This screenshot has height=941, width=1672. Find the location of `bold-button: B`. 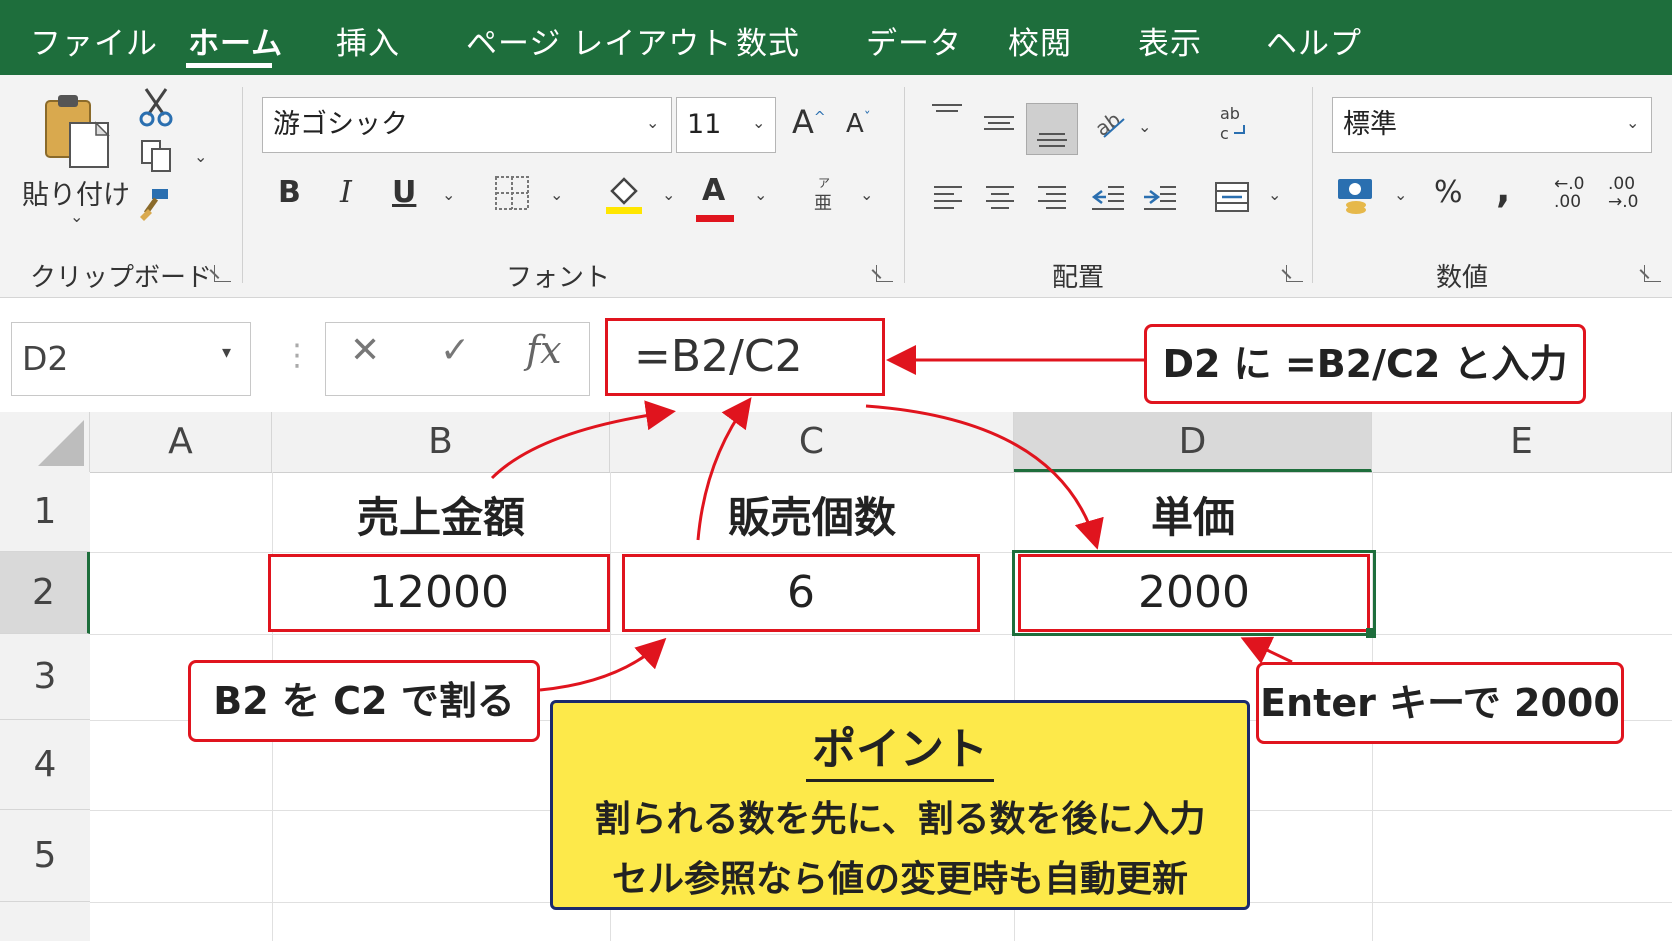

bold-button: B is located at coordinates (289, 192).